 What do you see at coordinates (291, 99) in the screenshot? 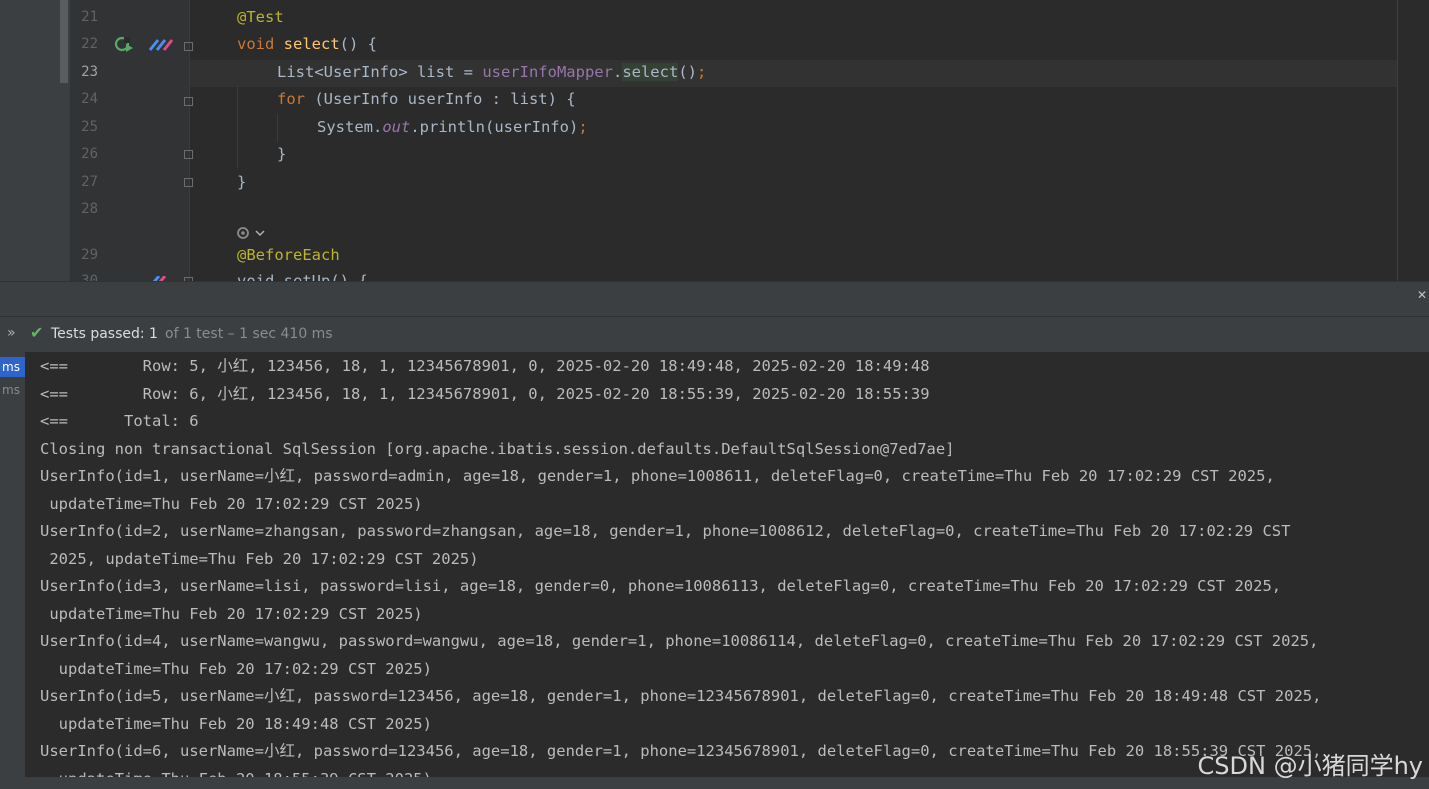
I see `keyword: for` at bounding box center [291, 99].